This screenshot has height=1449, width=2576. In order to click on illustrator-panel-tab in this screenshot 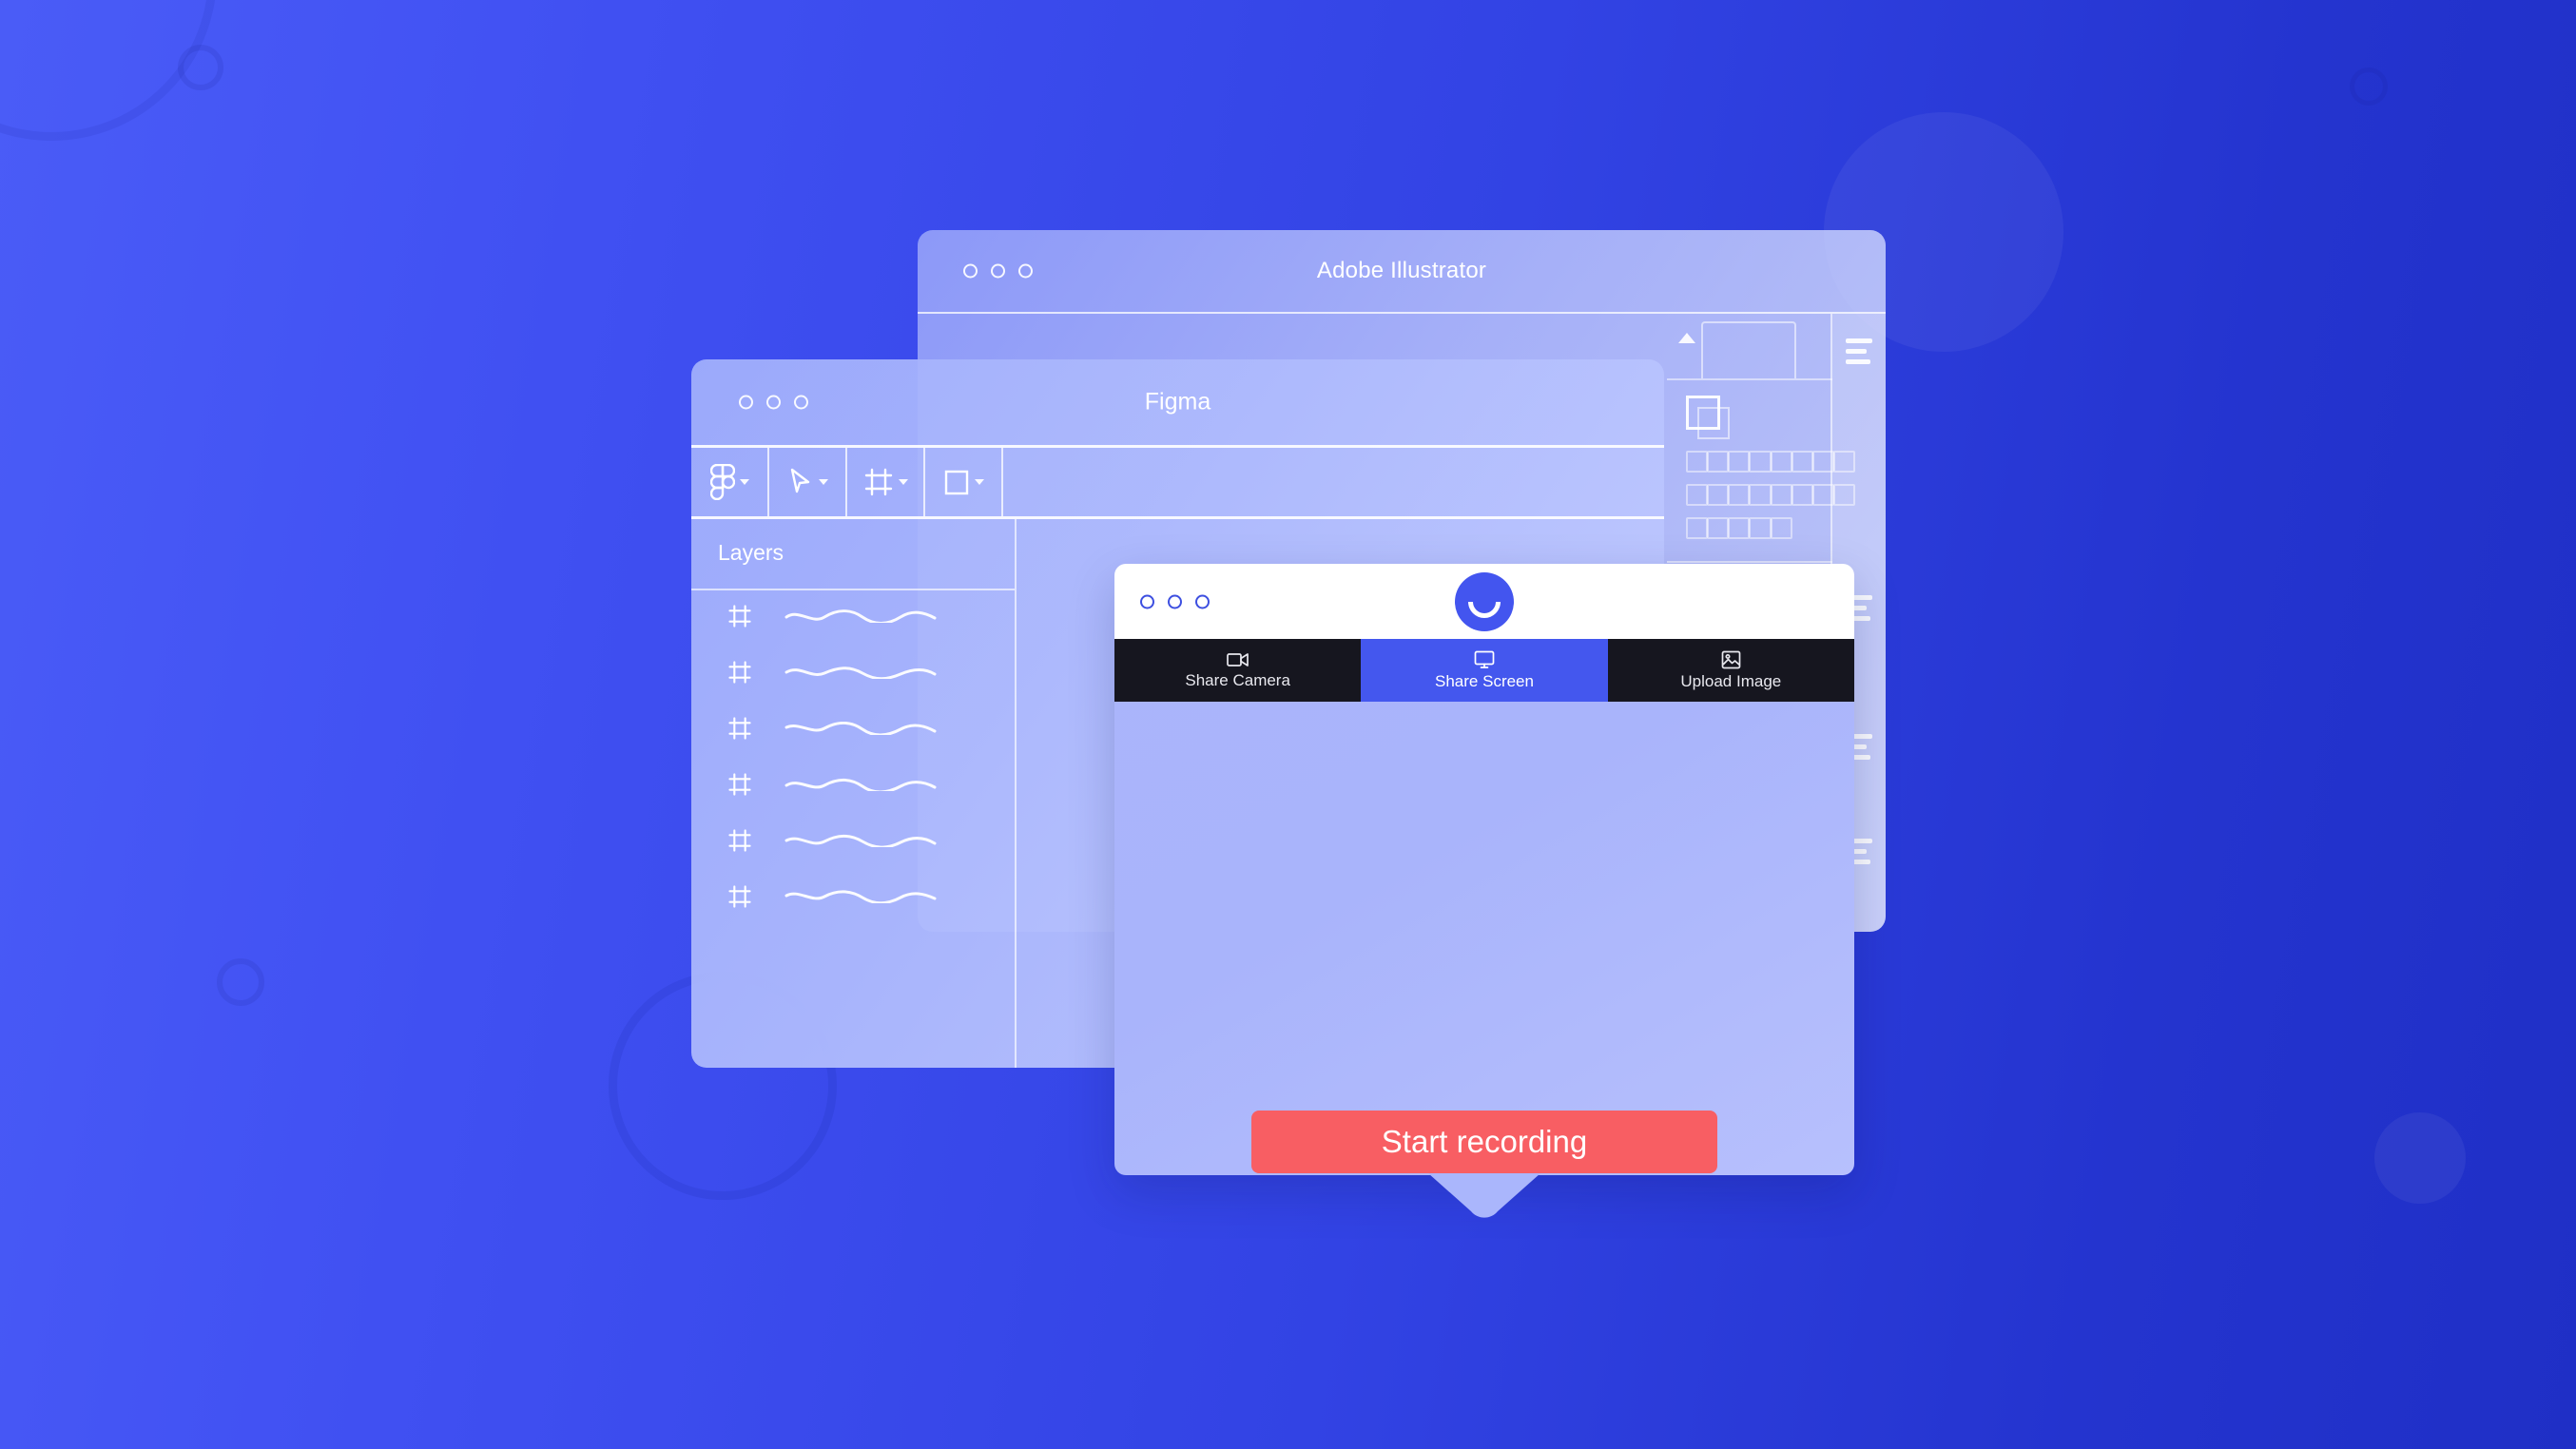, I will do `click(1748, 349)`.